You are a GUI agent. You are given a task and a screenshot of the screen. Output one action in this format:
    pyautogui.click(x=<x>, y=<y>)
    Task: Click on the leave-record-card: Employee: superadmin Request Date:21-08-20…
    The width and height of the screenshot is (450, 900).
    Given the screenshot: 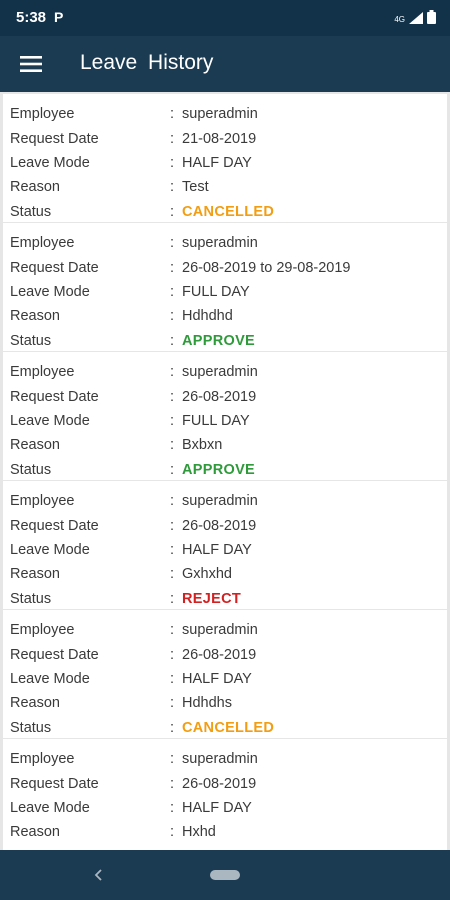 What is the action you would take?
    pyautogui.click(x=225, y=158)
    